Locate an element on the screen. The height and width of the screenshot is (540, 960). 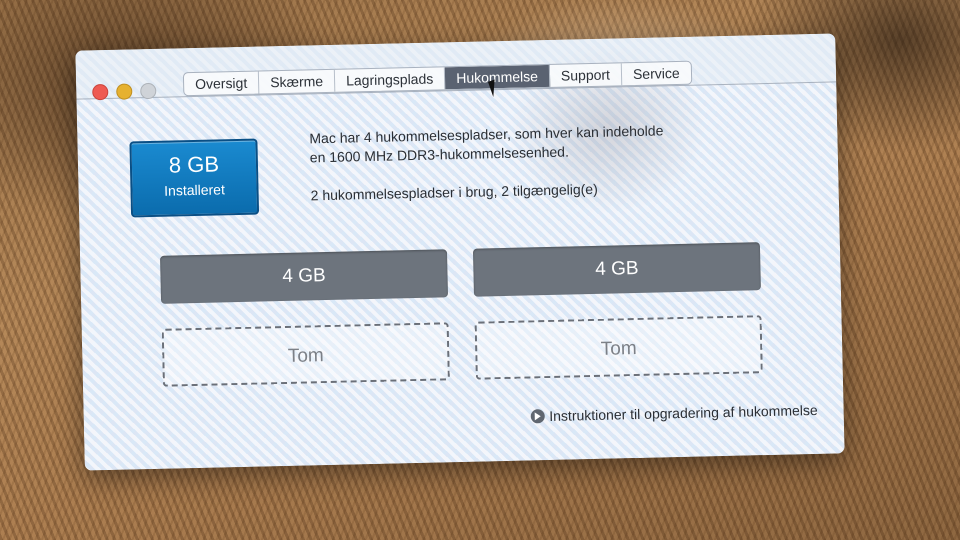
tab-oversigt: Oversigt is located at coordinates (221, 83).